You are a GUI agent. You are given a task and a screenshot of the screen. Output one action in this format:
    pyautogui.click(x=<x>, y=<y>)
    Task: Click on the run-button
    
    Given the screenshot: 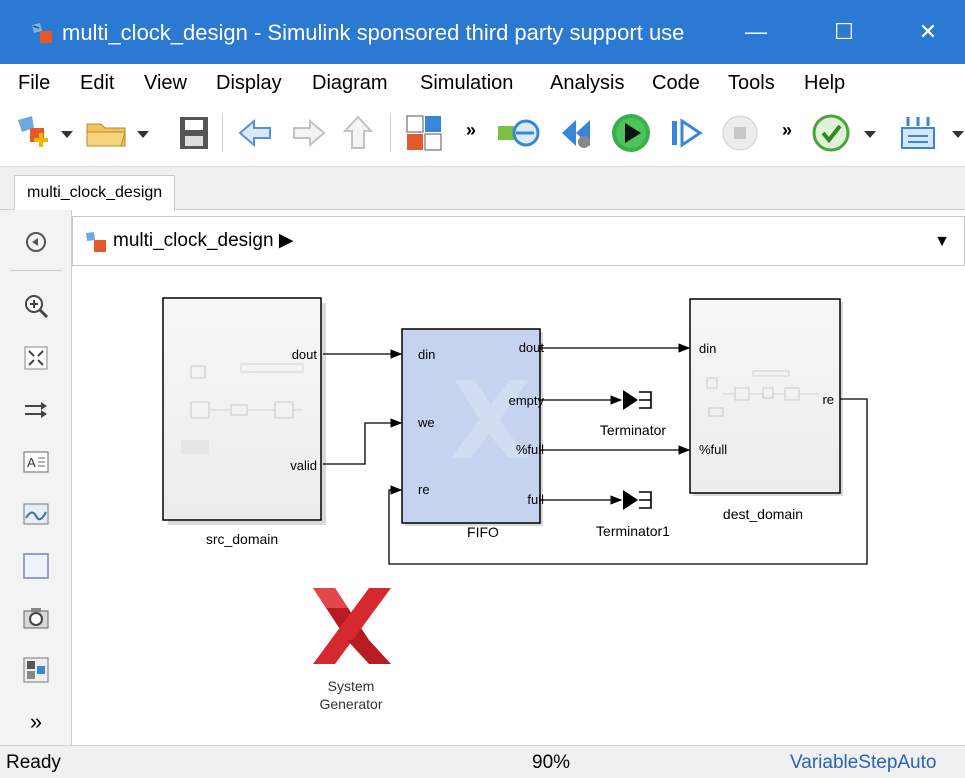 What is the action you would take?
    pyautogui.click(x=631, y=133)
    